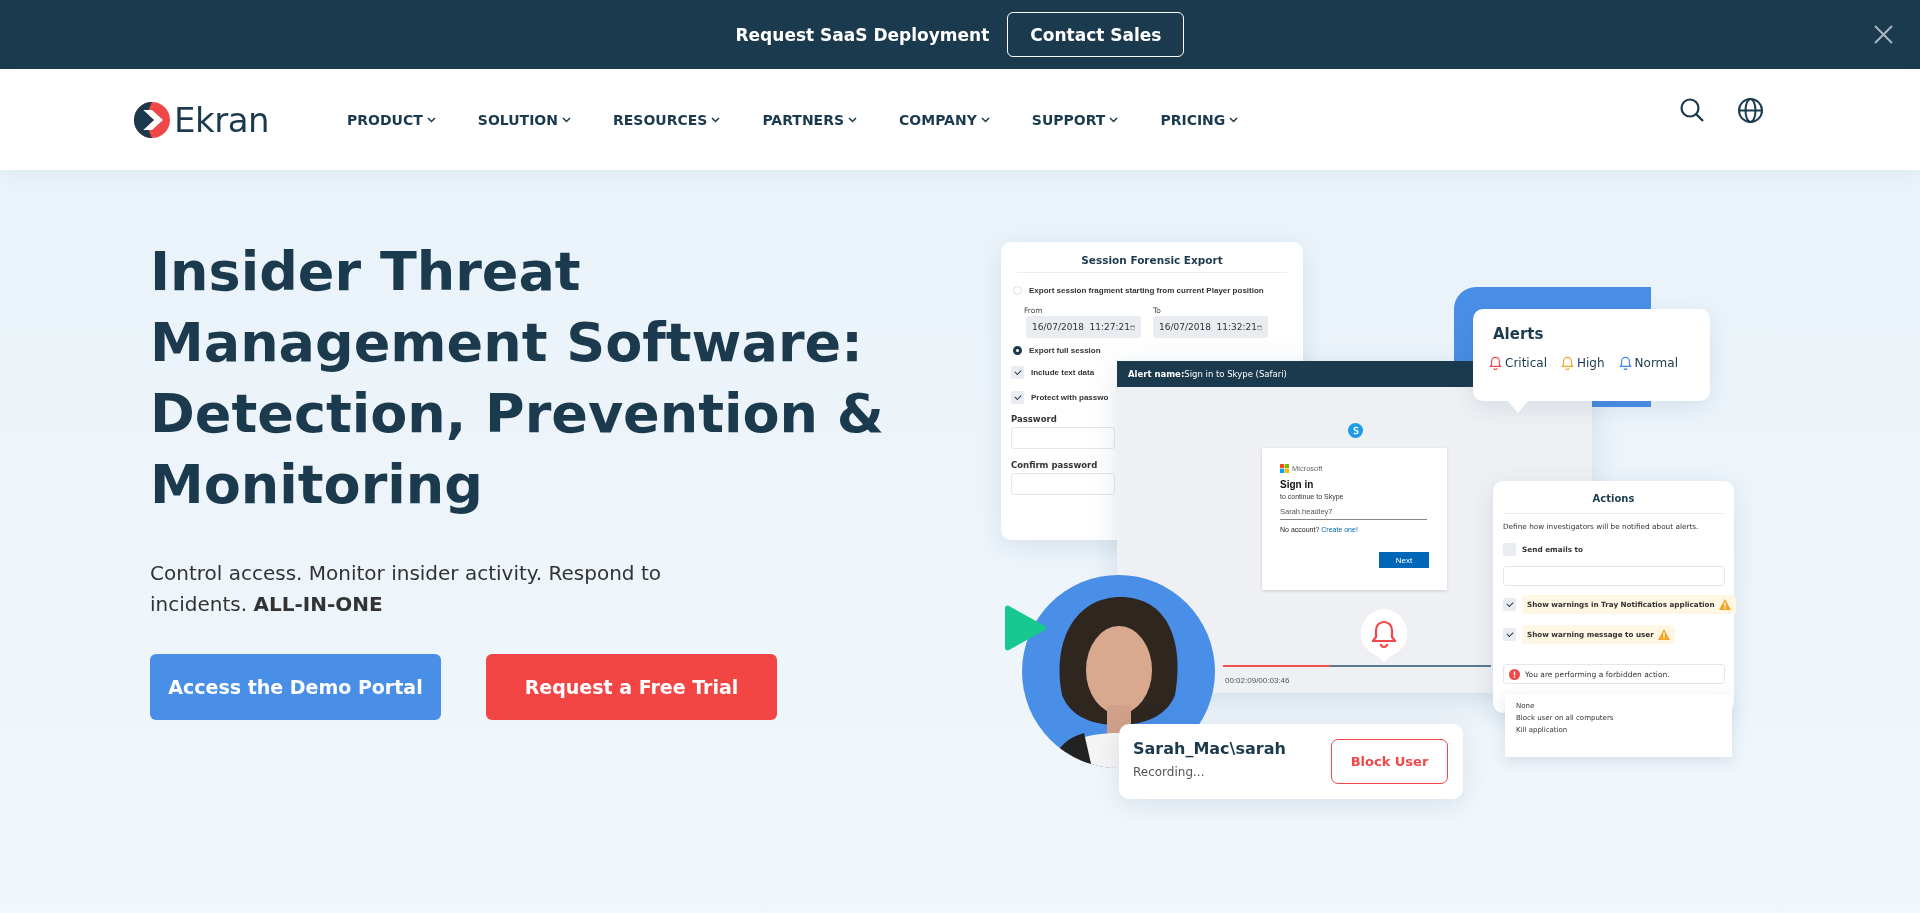  What do you see at coordinates (1034, 419) in the screenshot?
I see `field-label: Password` at bounding box center [1034, 419].